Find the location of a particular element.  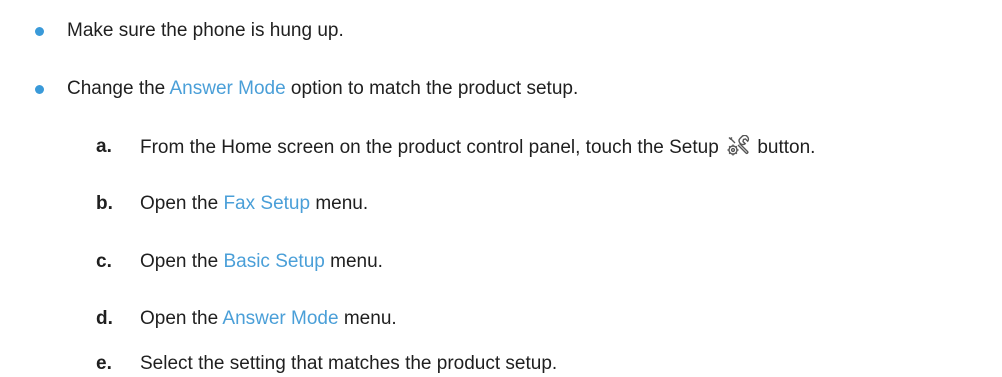

setup-icon is located at coordinates (738, 145).